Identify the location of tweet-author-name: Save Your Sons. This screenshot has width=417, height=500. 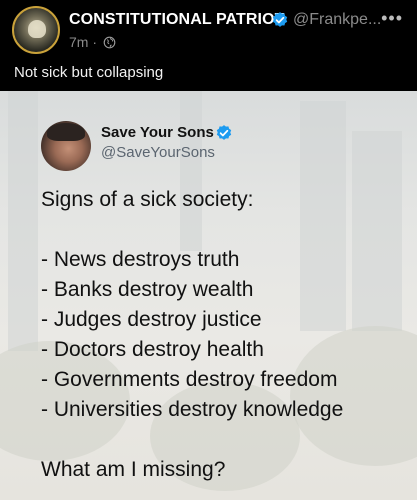
(157, 132).